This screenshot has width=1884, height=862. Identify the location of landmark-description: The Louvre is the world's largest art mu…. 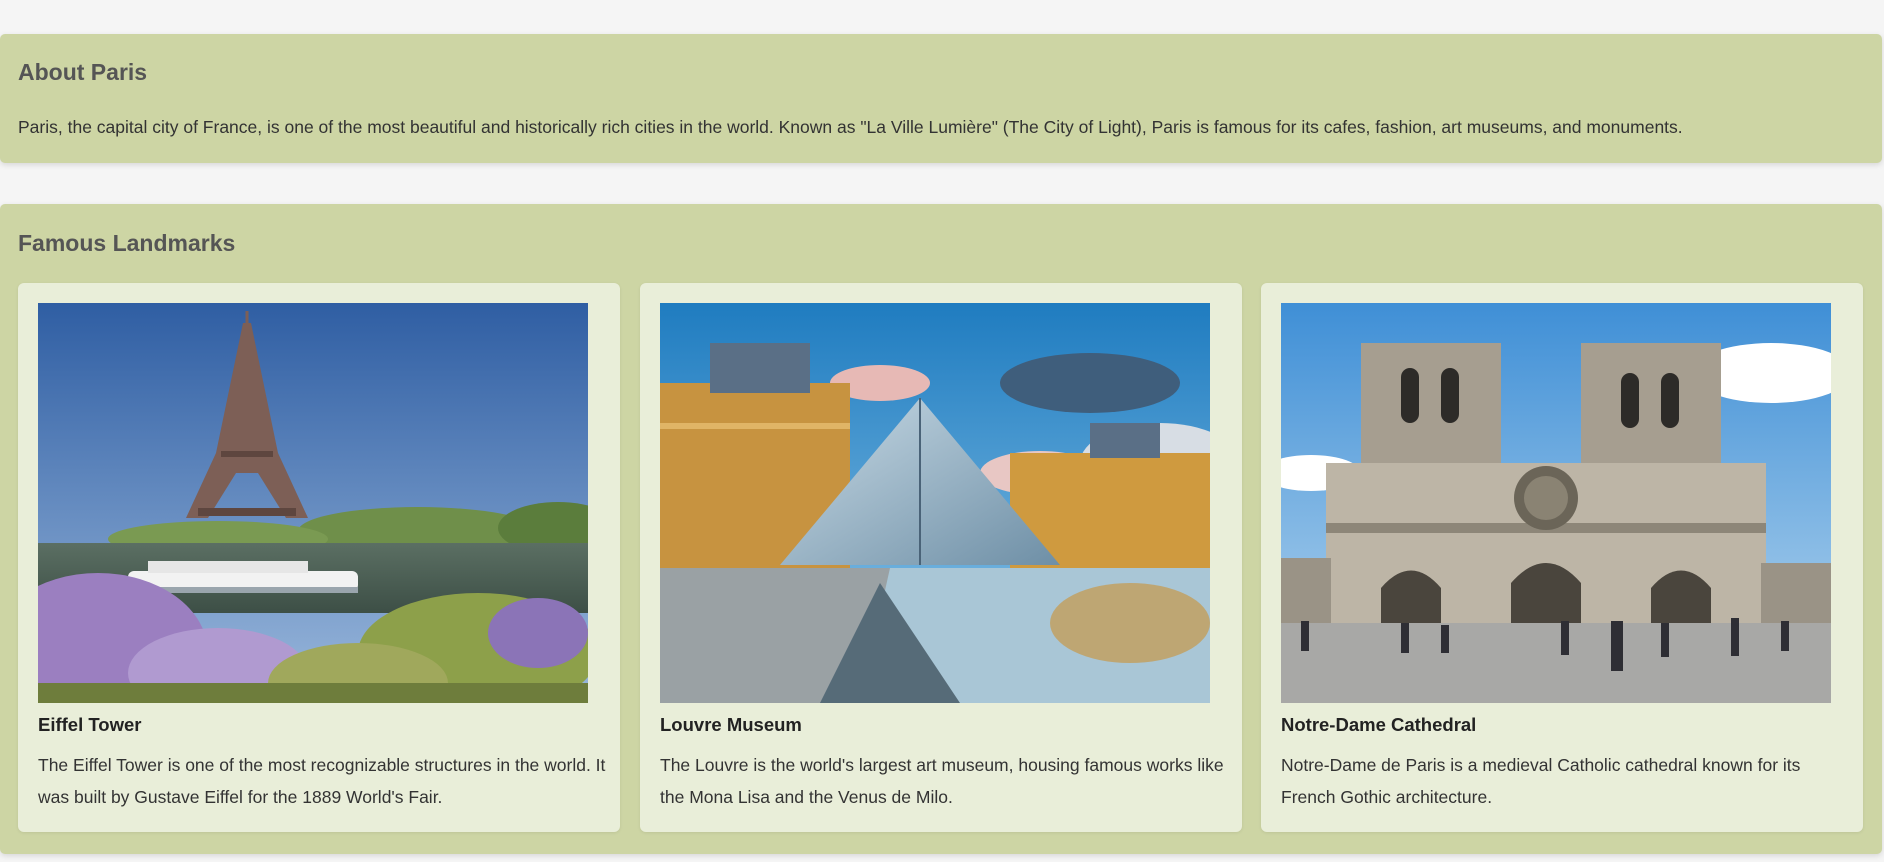
(942, 781).